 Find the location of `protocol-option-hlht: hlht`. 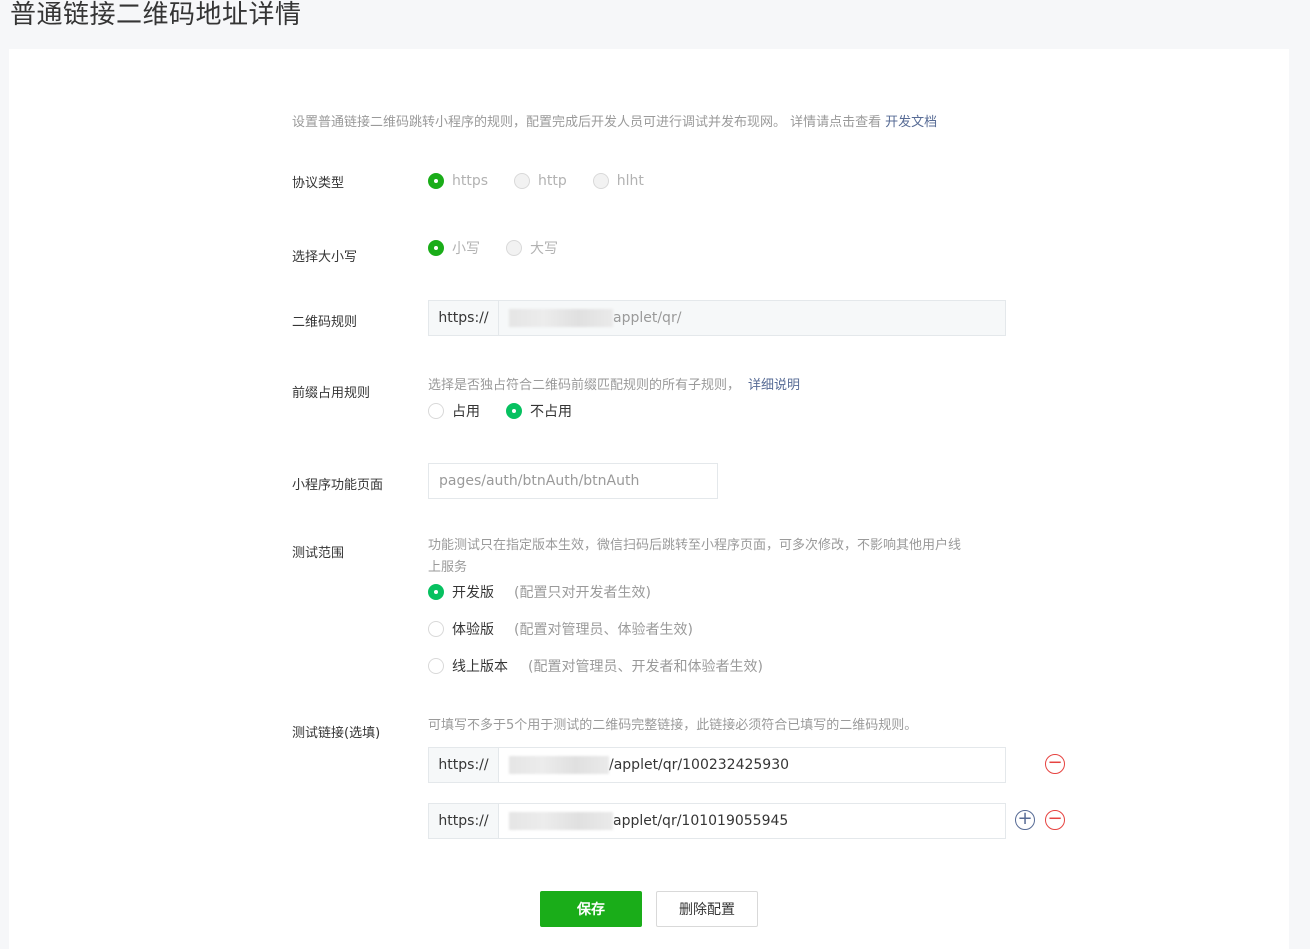

protocol-option-hlht: hlht is located at coordinates (618, 181).